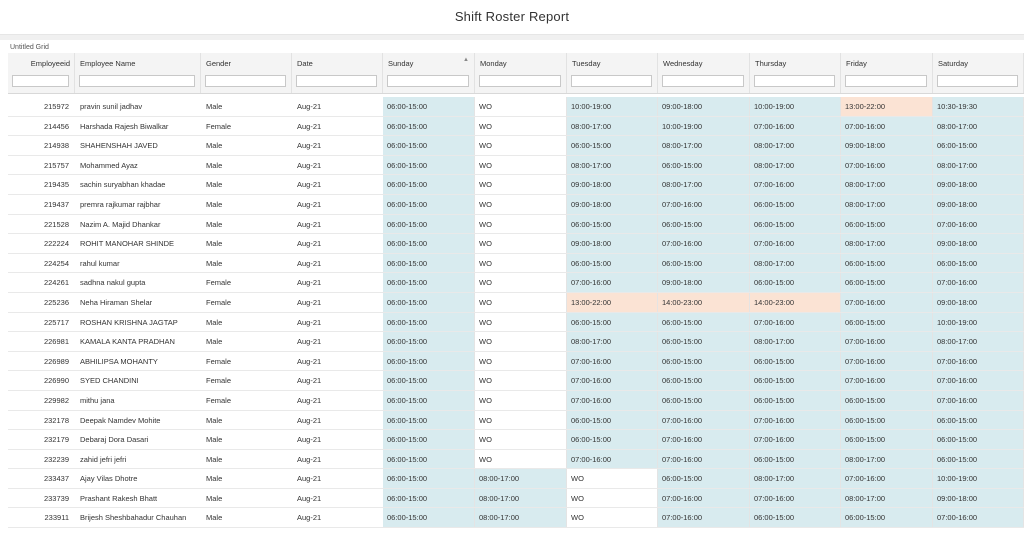  I want to click on header-employeeid: Employeeid, so click(41, 73).